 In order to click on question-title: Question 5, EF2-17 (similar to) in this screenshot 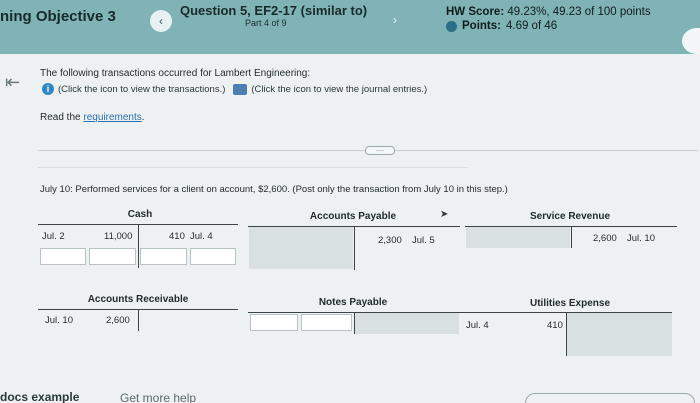, I will do `click(274, 10)`.